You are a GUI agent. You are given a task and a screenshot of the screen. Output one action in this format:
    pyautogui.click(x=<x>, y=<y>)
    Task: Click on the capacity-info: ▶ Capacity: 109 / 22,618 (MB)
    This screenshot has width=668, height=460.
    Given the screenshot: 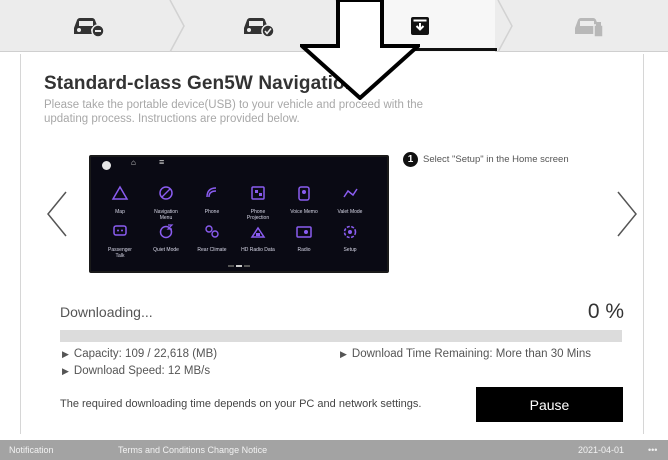 What is the action you would take?
    pyautogui.click(x=139, y=354)
    